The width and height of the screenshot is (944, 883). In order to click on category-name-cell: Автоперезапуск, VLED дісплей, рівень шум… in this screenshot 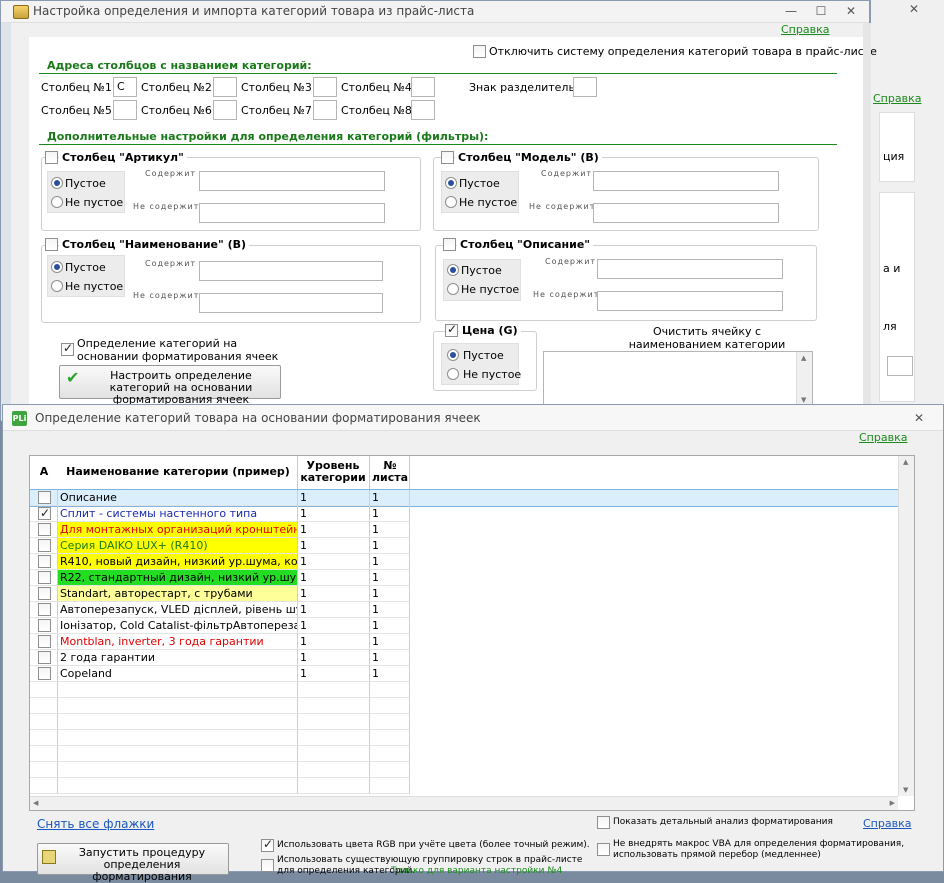, I will do `click(178, 610)`.